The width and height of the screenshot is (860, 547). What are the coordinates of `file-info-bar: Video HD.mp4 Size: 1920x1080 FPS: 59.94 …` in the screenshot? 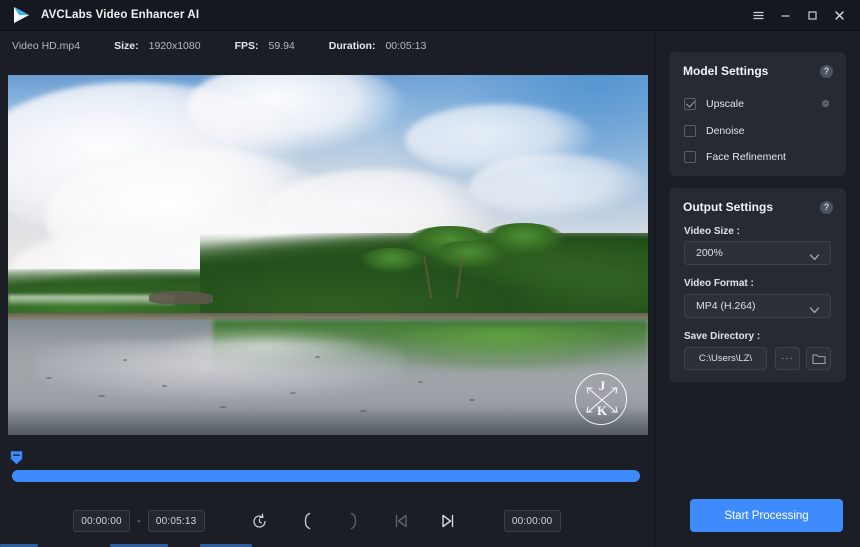 It's located at (327, 46).